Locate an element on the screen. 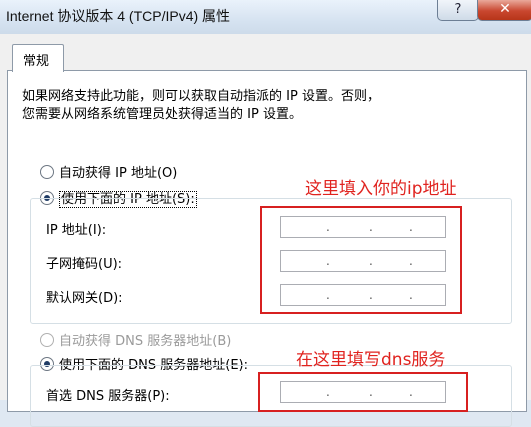 Image resolution: width=531 pixels, height=427 pixels. ip-auto-radio-row: 自动获得 IP 地址(O) is located at coordinates (108, 172).